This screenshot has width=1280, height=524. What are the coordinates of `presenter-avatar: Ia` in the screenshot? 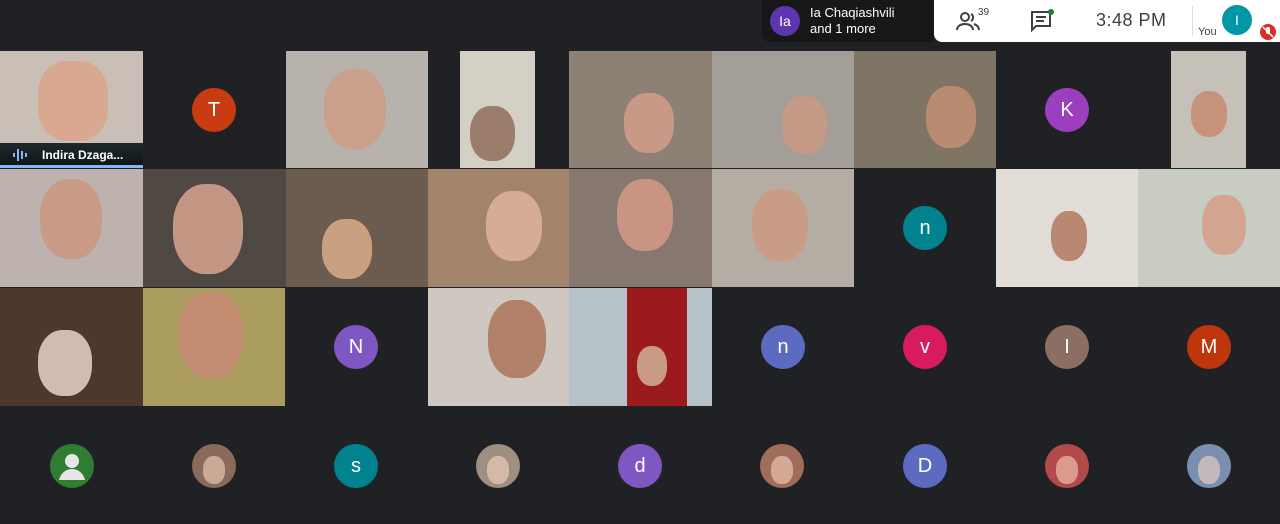 It's located at (785, 21).